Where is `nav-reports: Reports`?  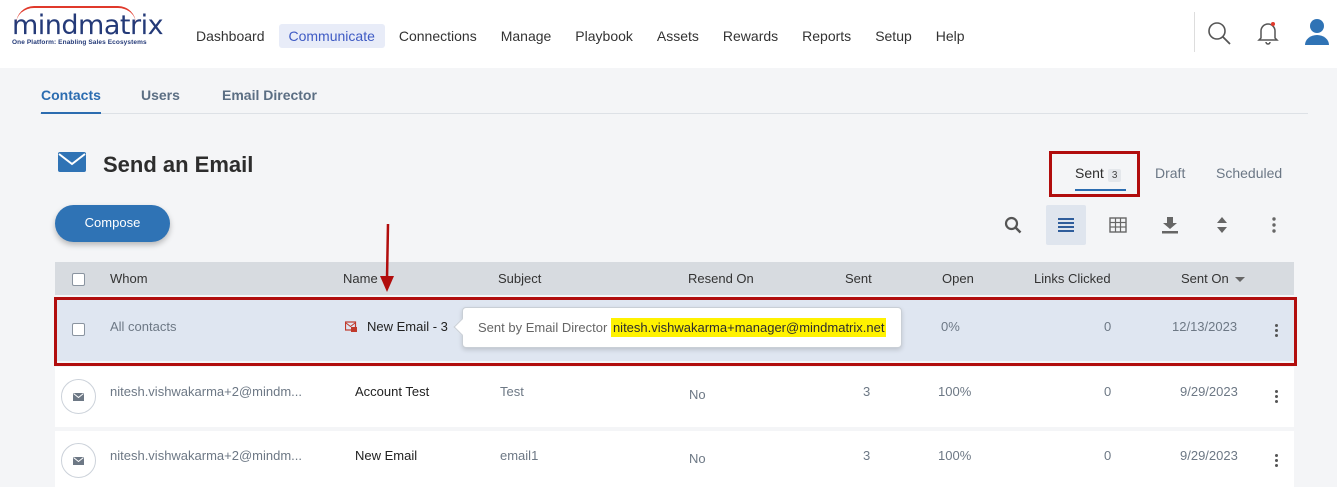
nav-reports: Reports is located at coordinates (826, 36).